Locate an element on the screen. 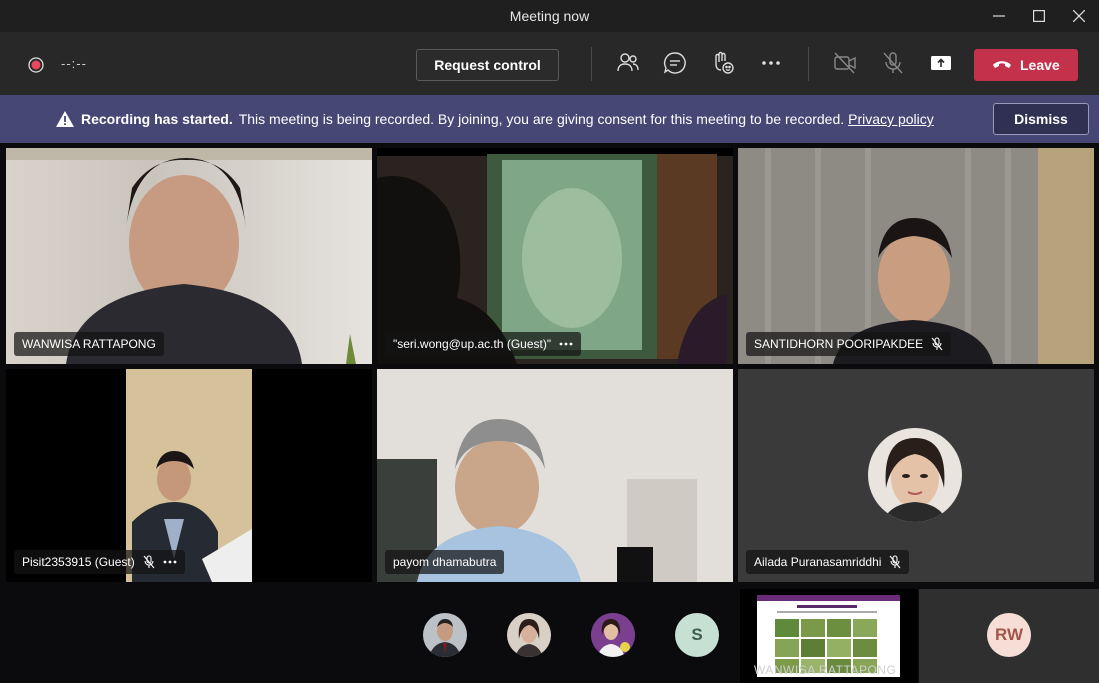 The width and height of the screenshot is (1099, 683). participant-initials-avatar: S is located at coordinates (697, 635).